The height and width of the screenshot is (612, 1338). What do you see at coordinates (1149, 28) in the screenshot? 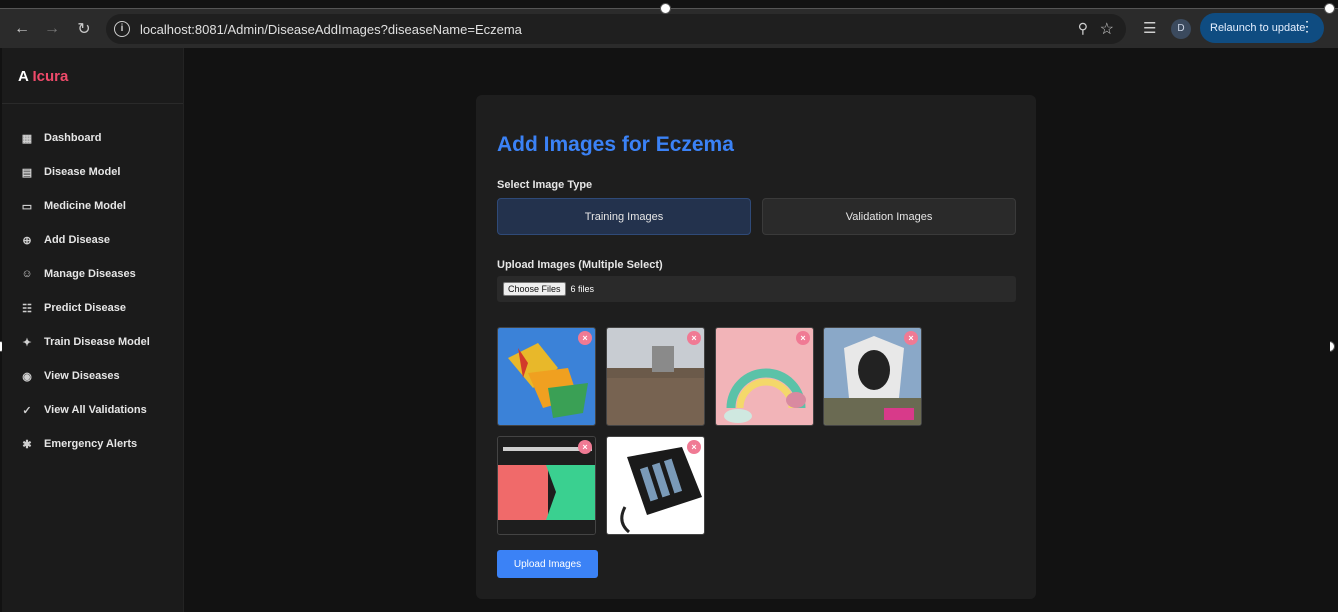
I see `media-control-icon: ☰` at bounding box center [1149, 28].